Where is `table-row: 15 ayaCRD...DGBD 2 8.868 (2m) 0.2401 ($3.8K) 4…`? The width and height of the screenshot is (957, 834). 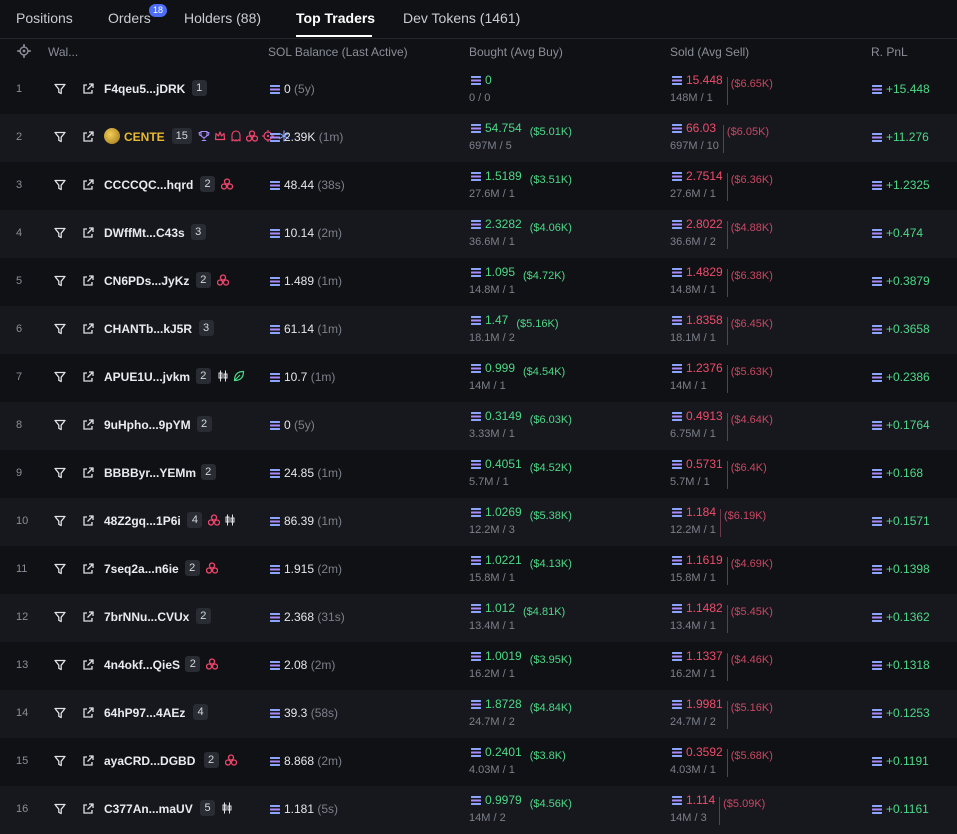
table-row: 15 ayaCRD...DGBD 2 8.868 (2m) 0.2401 ($3.8K) 4… is located at coordinates (478, 762).